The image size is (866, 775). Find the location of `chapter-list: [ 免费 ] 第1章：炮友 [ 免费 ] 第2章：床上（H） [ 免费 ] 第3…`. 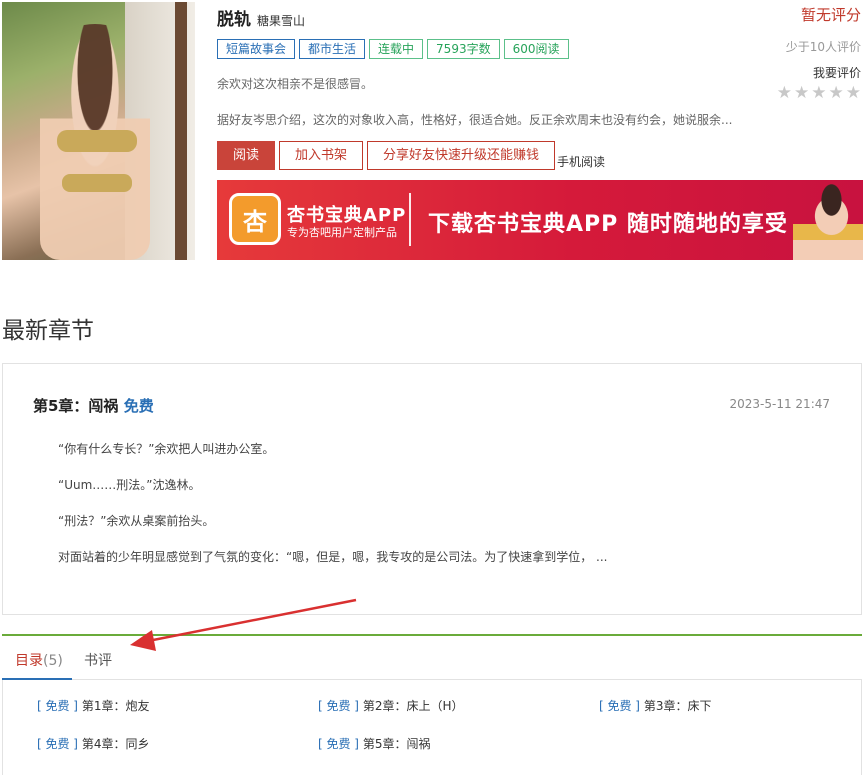

chapter-list: [ 免费 ] 第1章：炮友 [ 免费 ] 第2章：床上（H） [ 免费 ] 第3… is located at coordinates (432, 727).